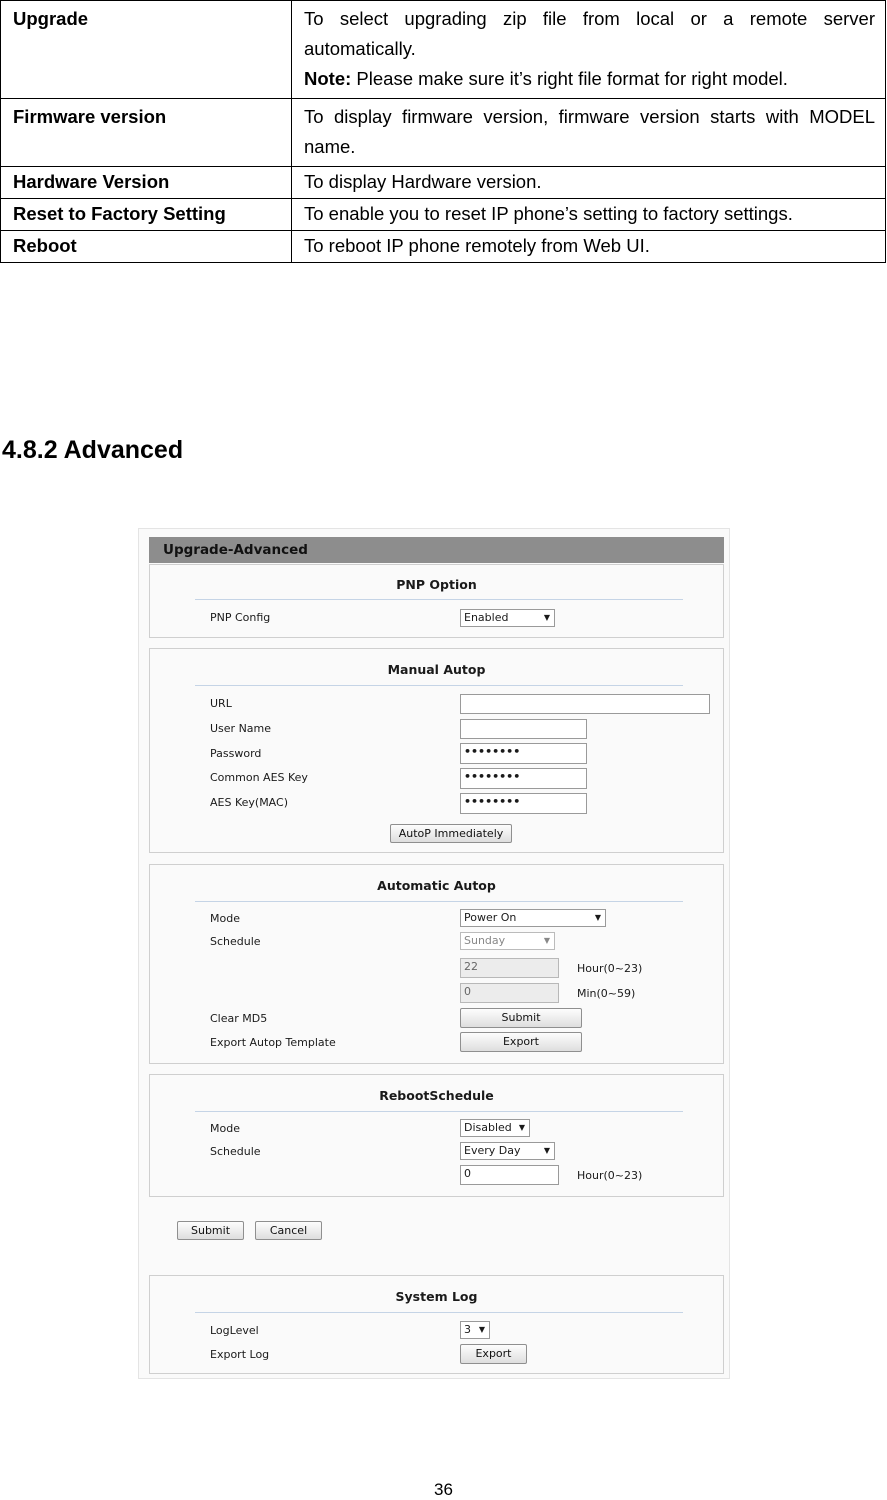 The height and width of the screenshot is (1500, 887). I want to click on screenshot-title: Upgrade-Advanced, so click(436, 550).